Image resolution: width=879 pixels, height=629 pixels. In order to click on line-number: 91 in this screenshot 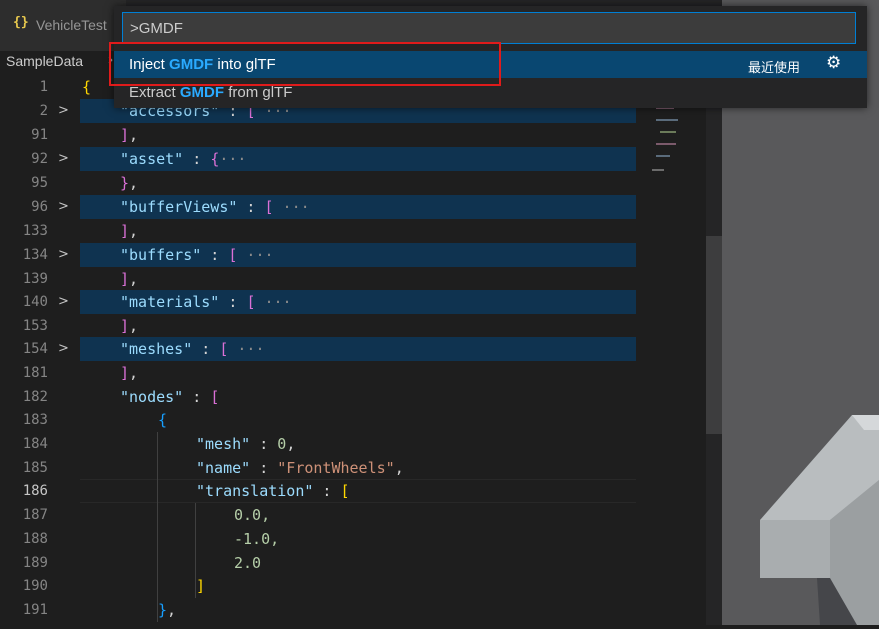, I will do `click(39, 135)`.